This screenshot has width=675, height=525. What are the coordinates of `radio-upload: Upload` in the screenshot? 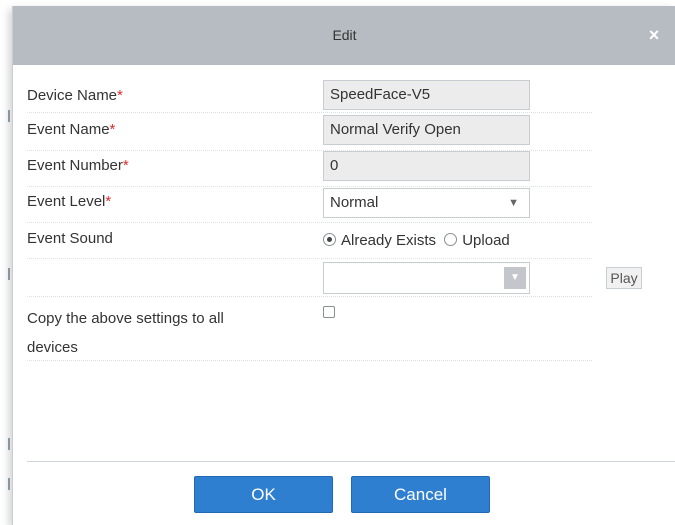 It's located at (477, 240).